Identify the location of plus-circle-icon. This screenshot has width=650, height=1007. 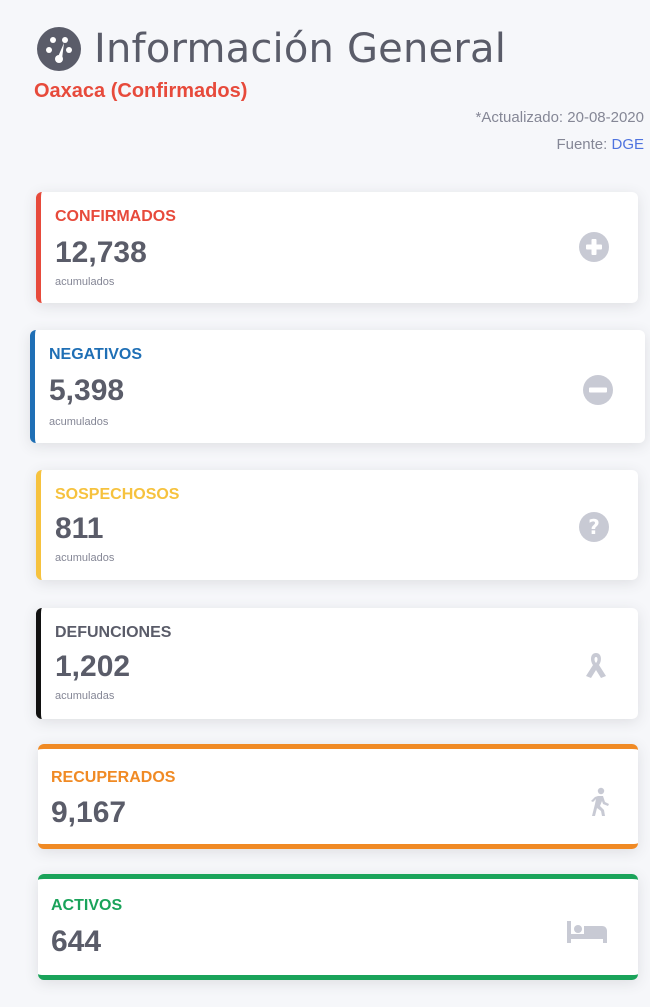
(594, 247).